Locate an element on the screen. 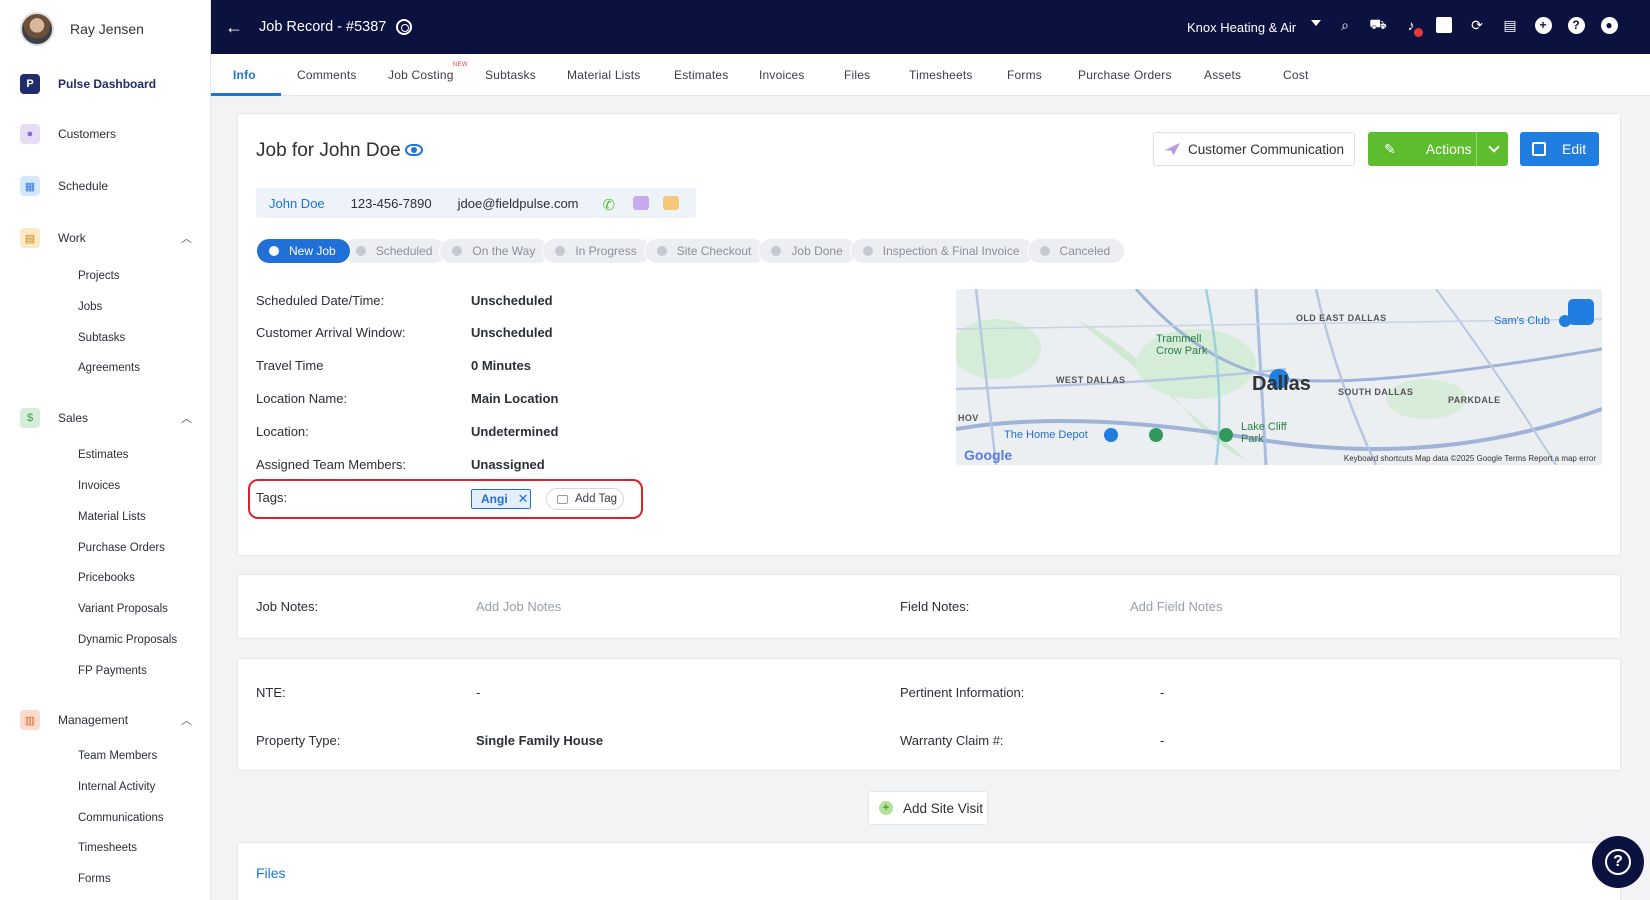  stage-new-job: New Job is located at coordinates (303, 251).